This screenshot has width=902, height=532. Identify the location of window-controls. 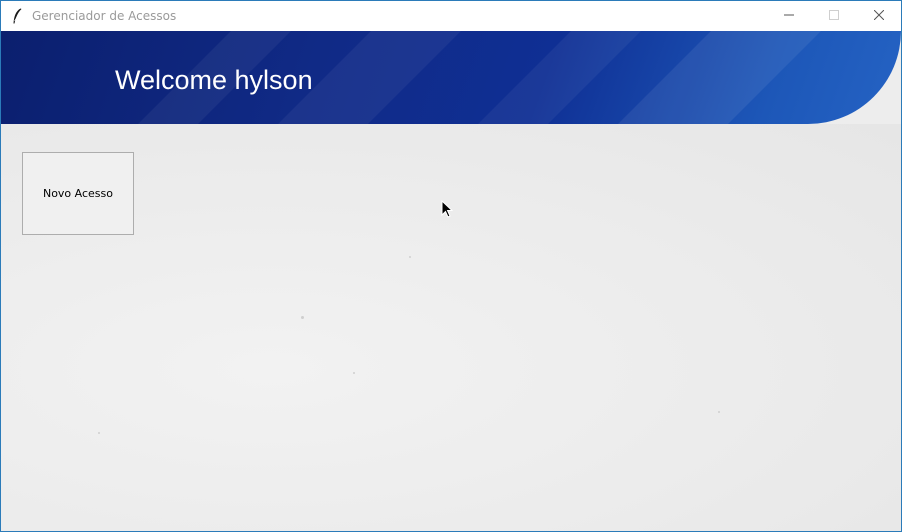
(833, 16).